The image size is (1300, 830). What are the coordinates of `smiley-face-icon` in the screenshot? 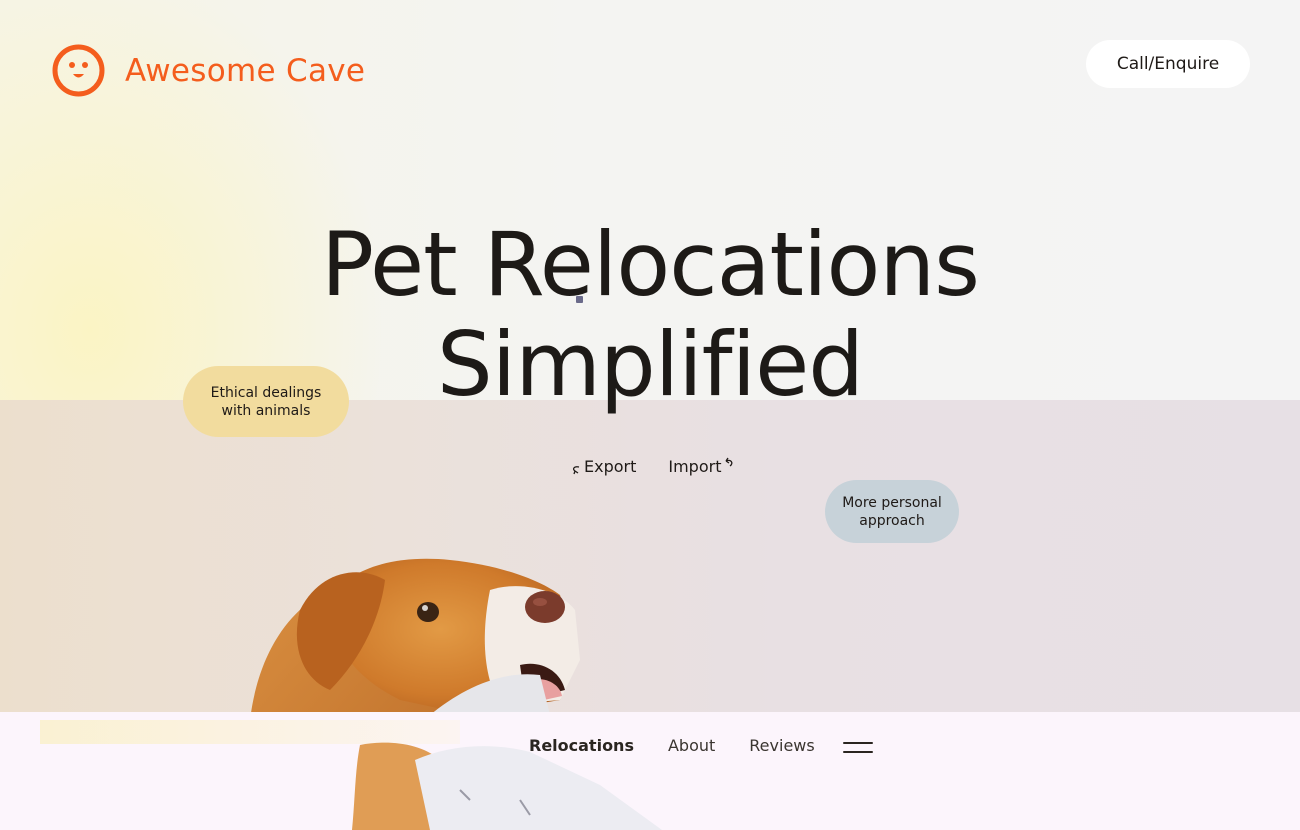 It's located at (78, 70).